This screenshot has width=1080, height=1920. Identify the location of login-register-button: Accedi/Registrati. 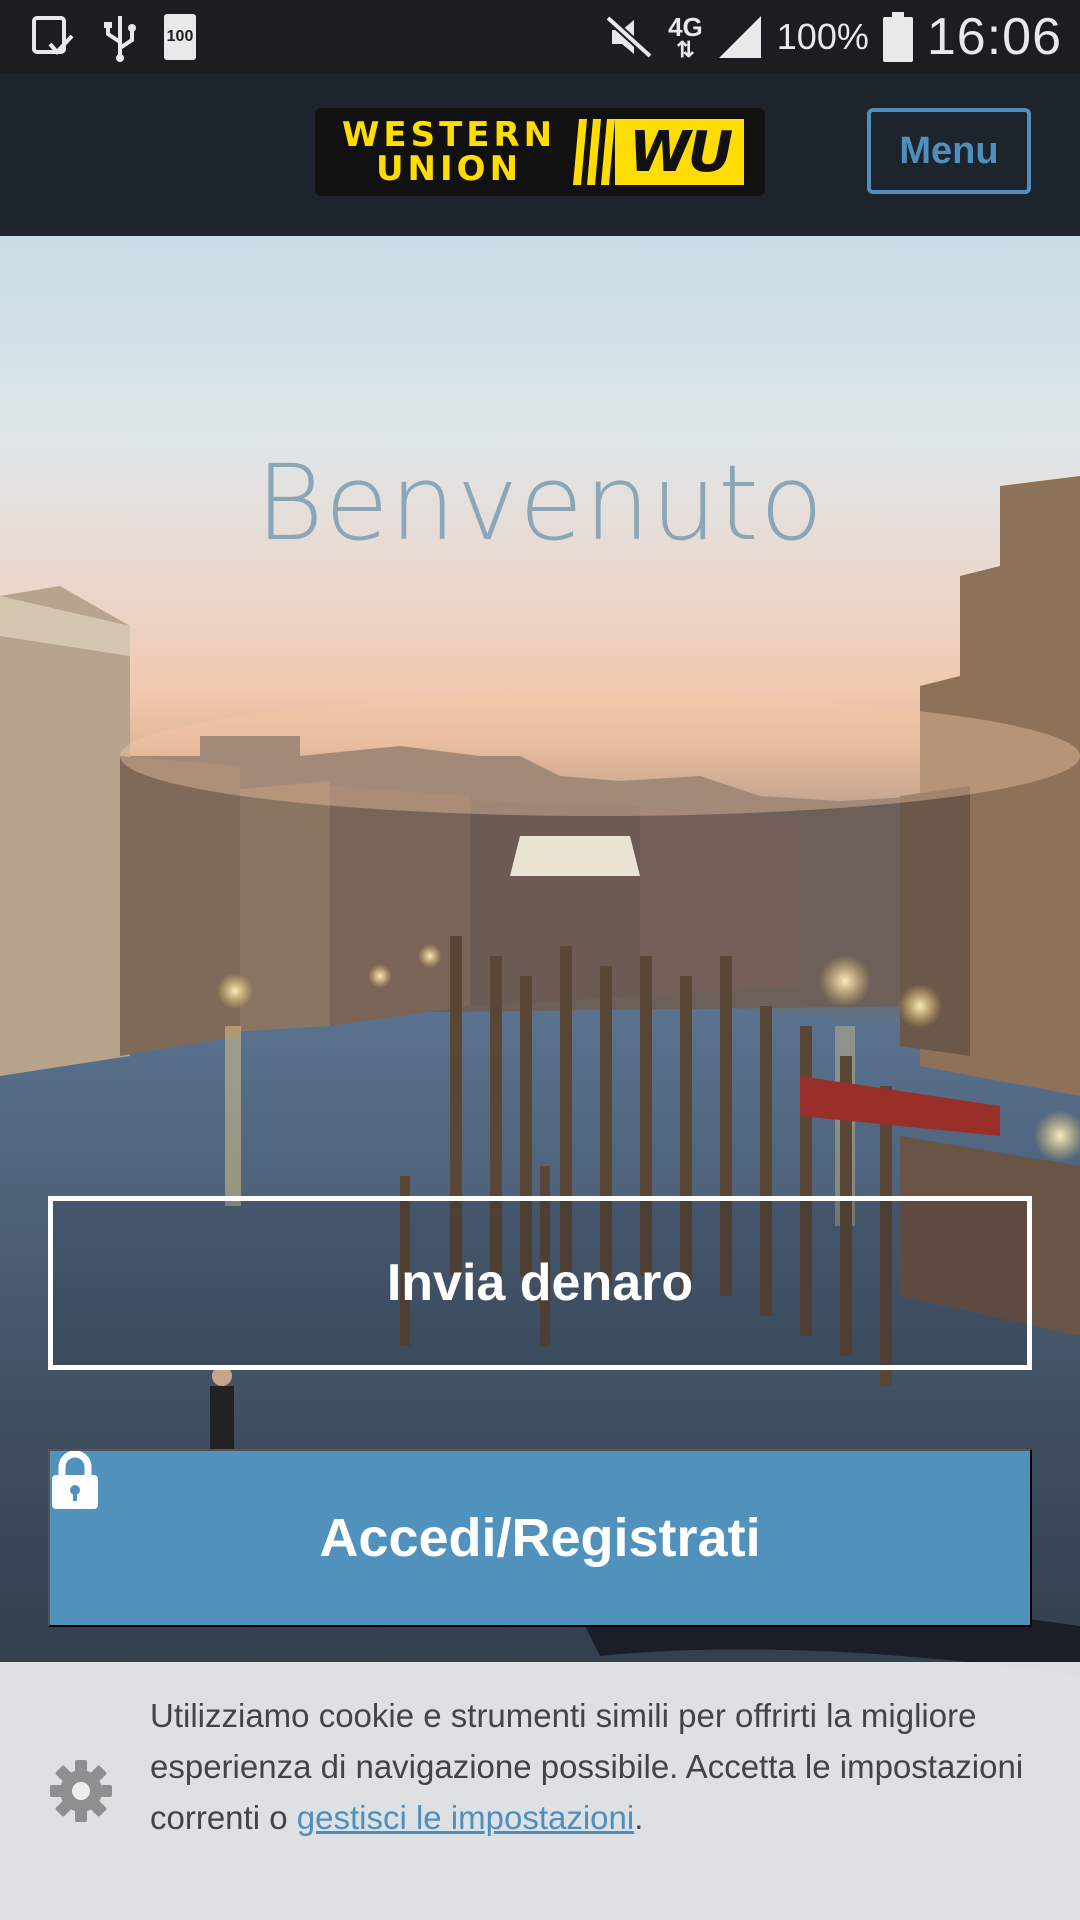
(540, 1538).